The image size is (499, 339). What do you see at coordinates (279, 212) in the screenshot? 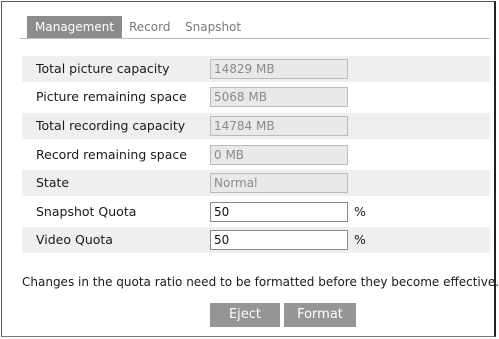
I see `snapshot-quota-input` at bounding box center [279, 212].